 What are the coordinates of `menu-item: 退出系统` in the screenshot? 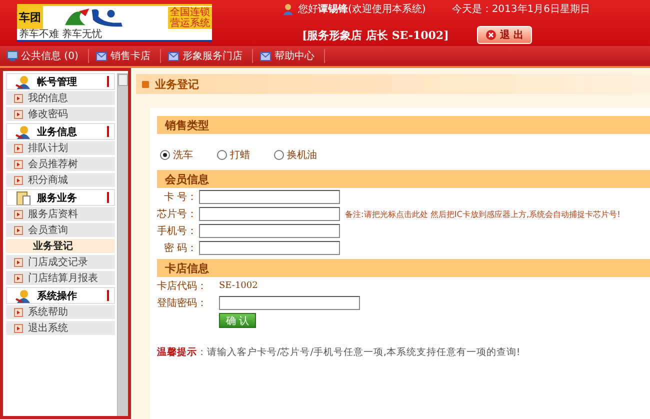 It's located at (61, 328).